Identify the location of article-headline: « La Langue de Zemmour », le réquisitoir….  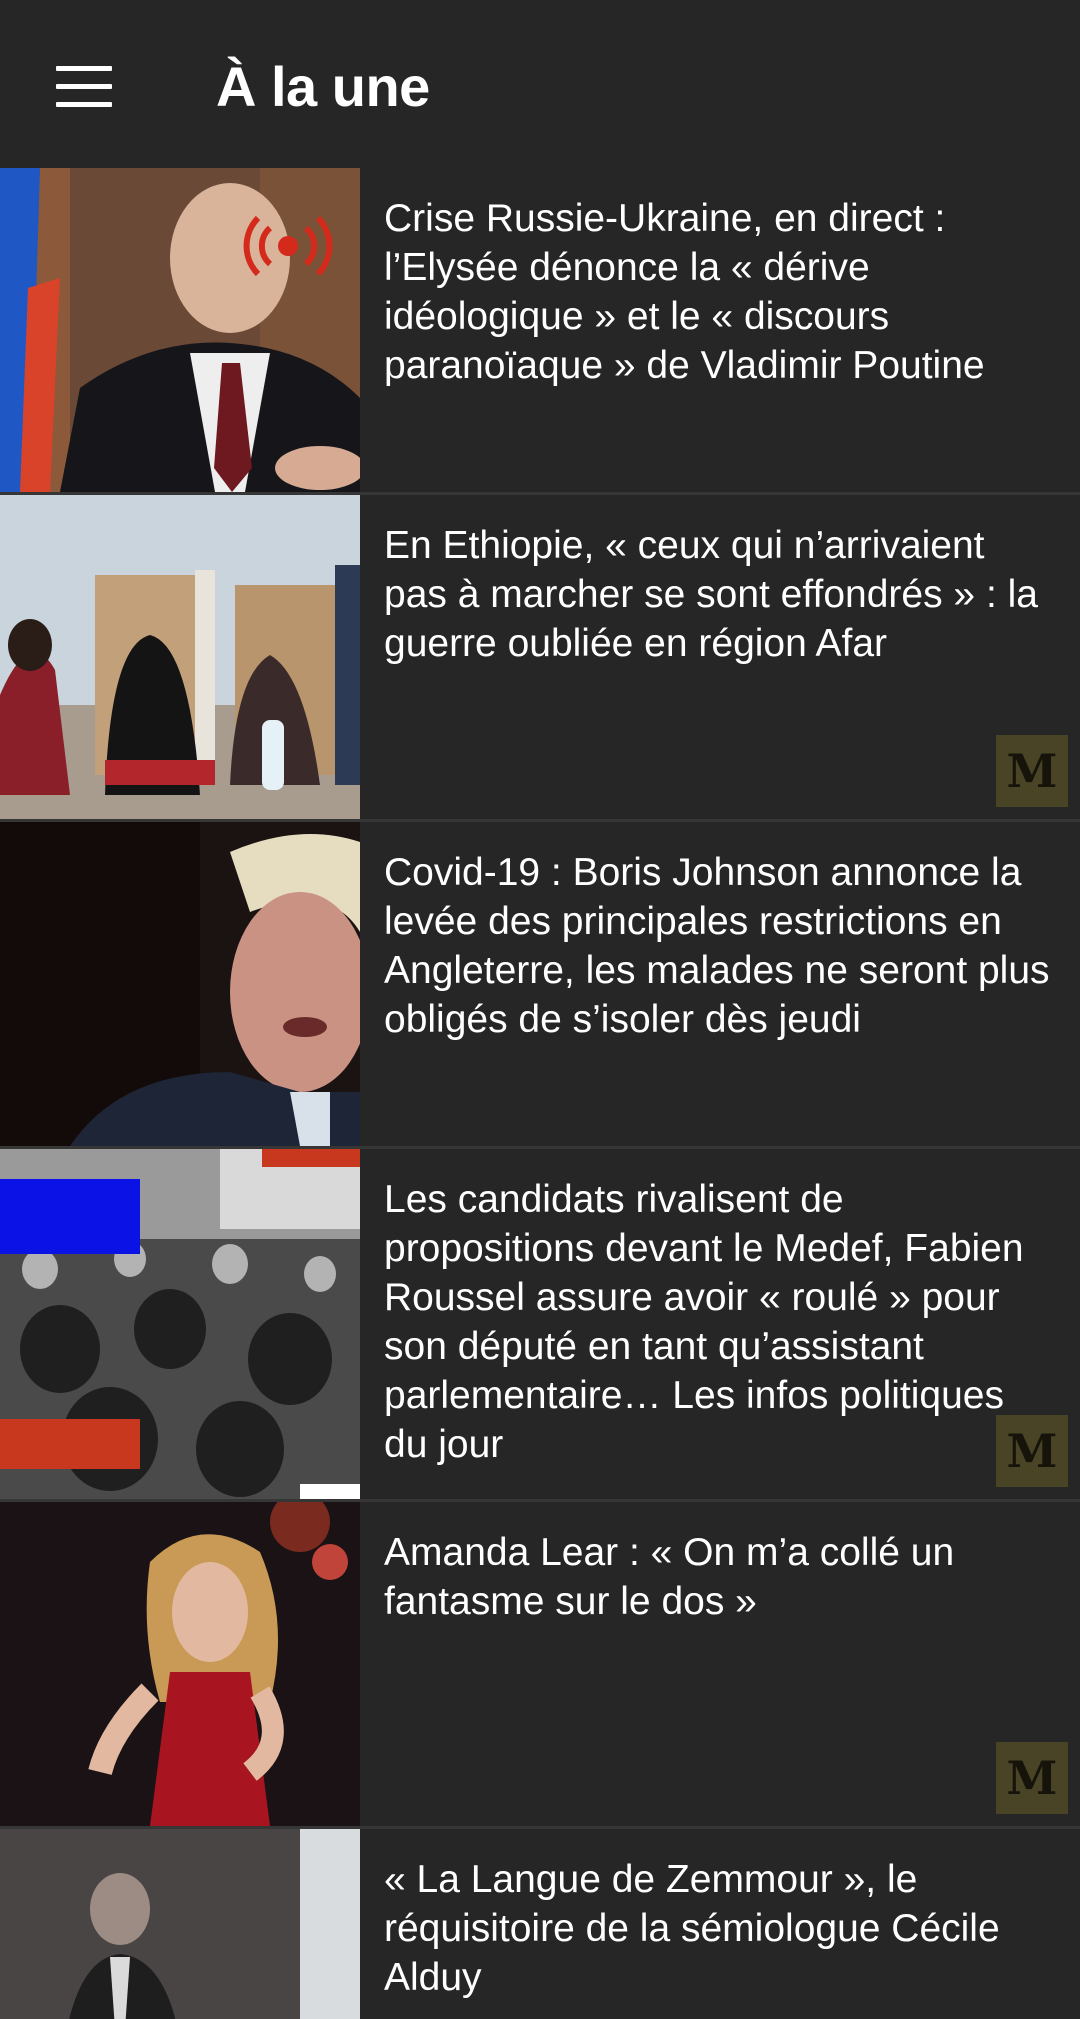
(692, 1928).